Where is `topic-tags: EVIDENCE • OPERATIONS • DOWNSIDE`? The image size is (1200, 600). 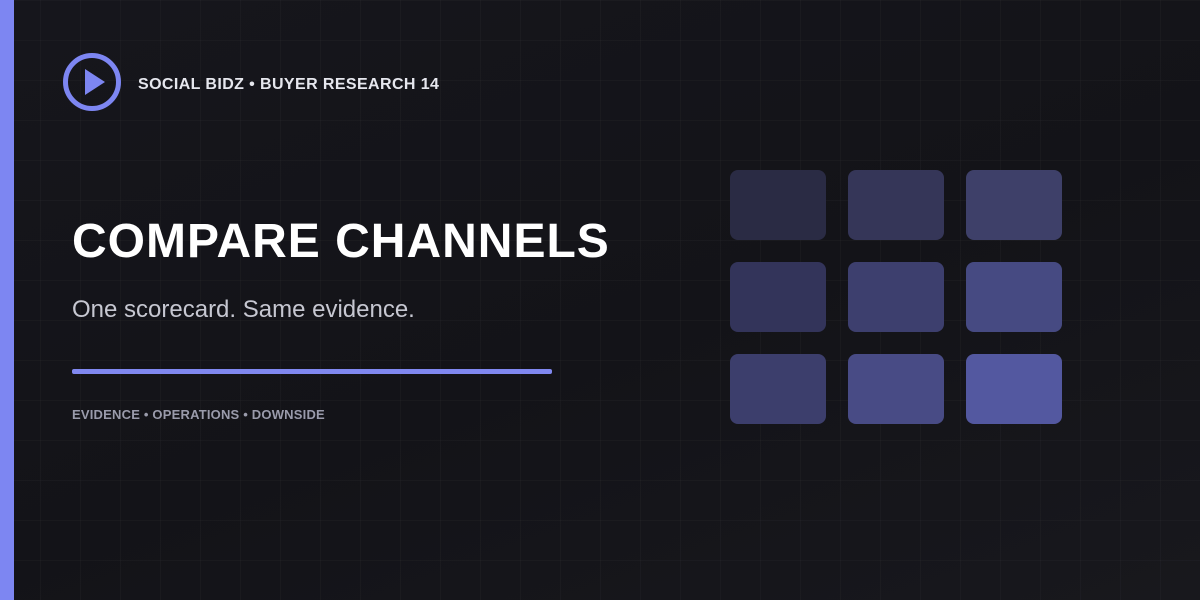
topic-tags: EVIDENCE • OPERATIONS • DOWNSIDE is located at coordinates (198, 414).